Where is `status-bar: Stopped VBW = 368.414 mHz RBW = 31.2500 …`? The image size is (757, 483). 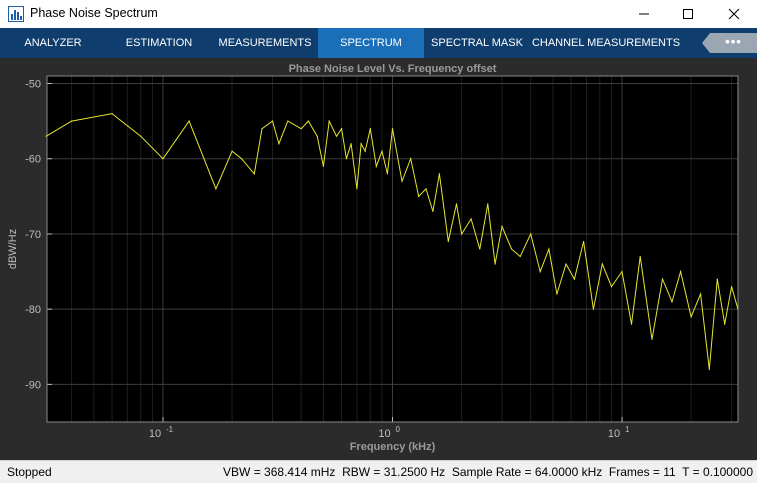
status-bar: Stopped VBW = 368.414 mHz RBW = 31.2500 … is located at coordinates (378, 471).